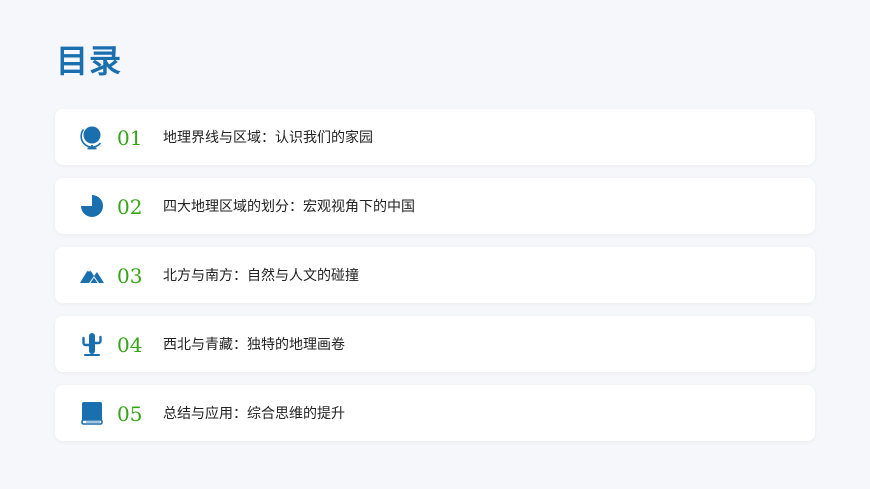 The image size is (870, 489). What do you see at coordinates (289, 207) in the screenshot?
I see `item-label: 四大地理区域的划分：宏观视角下的中国` at bounding box center [289, 207].